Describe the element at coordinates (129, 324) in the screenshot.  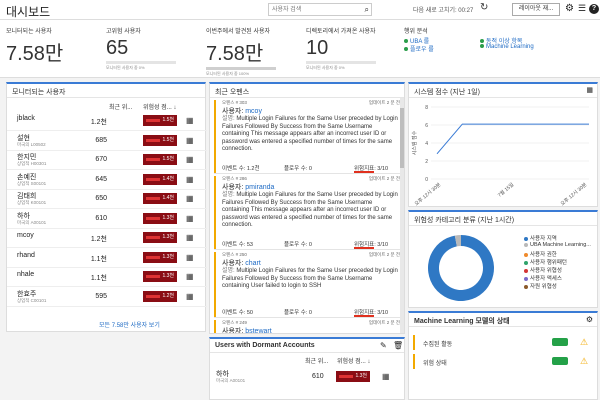
I see `view-all-users-link: 모든 7.58만 사용자 보기` at that location.